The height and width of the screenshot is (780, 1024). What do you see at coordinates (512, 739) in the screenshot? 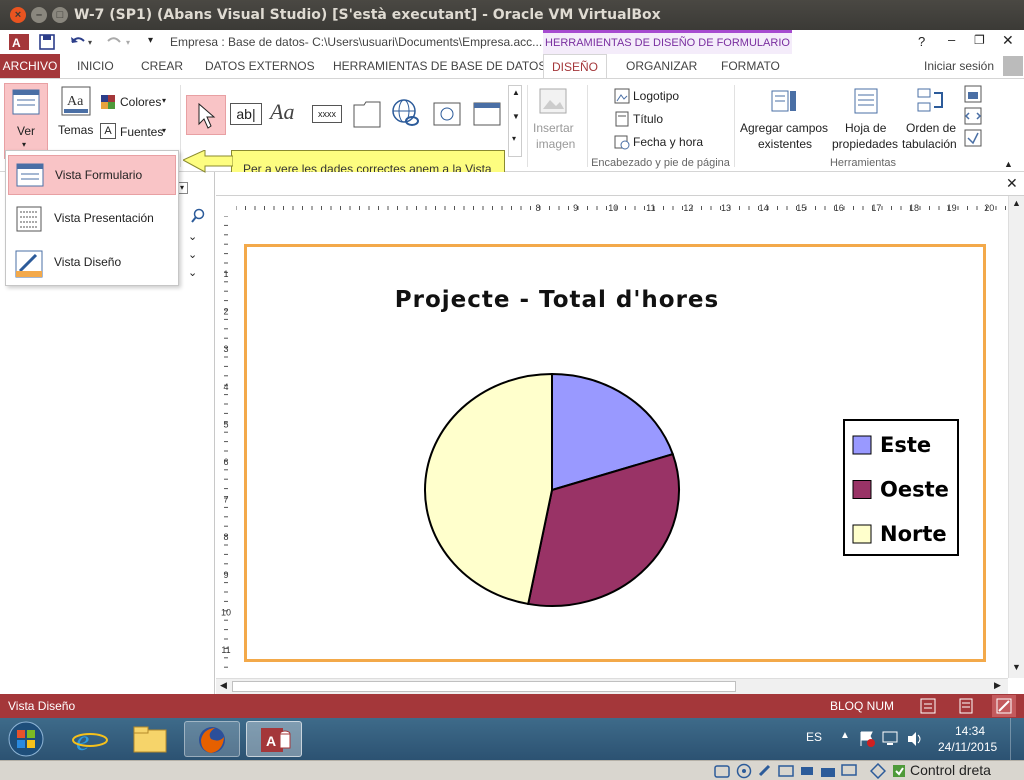
I see `windows-taskbar: e A ES ▲ 14:34 24/11/2015` at bounding box center [512, 739].